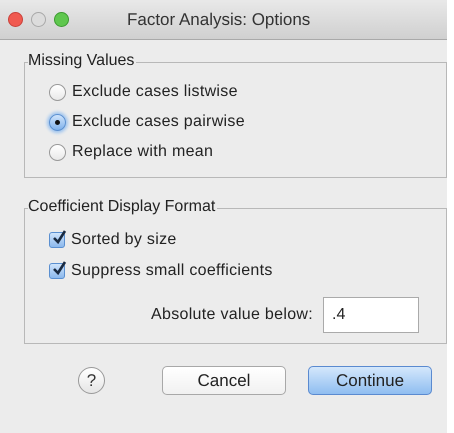 This screenshot has height=433, width=454. I want to click on radio-label: Exclude cases pairwise, so click(158, 122).